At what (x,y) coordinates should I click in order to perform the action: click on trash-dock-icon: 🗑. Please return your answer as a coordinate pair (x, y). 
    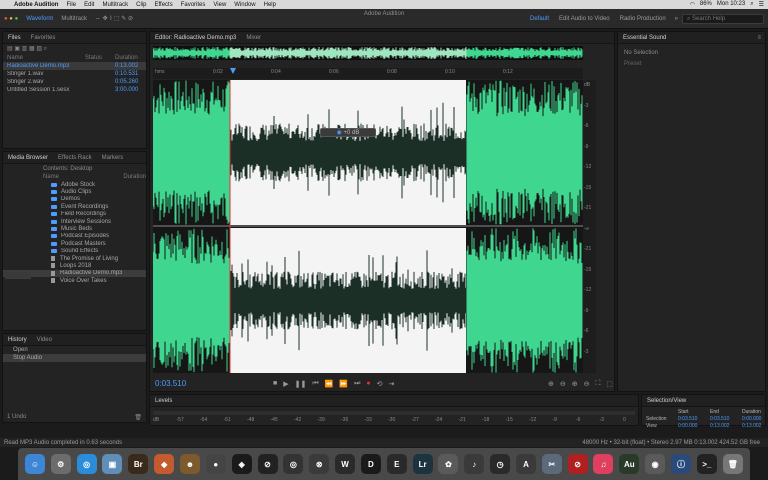
    Looking at the image, I should click on (732, 464).